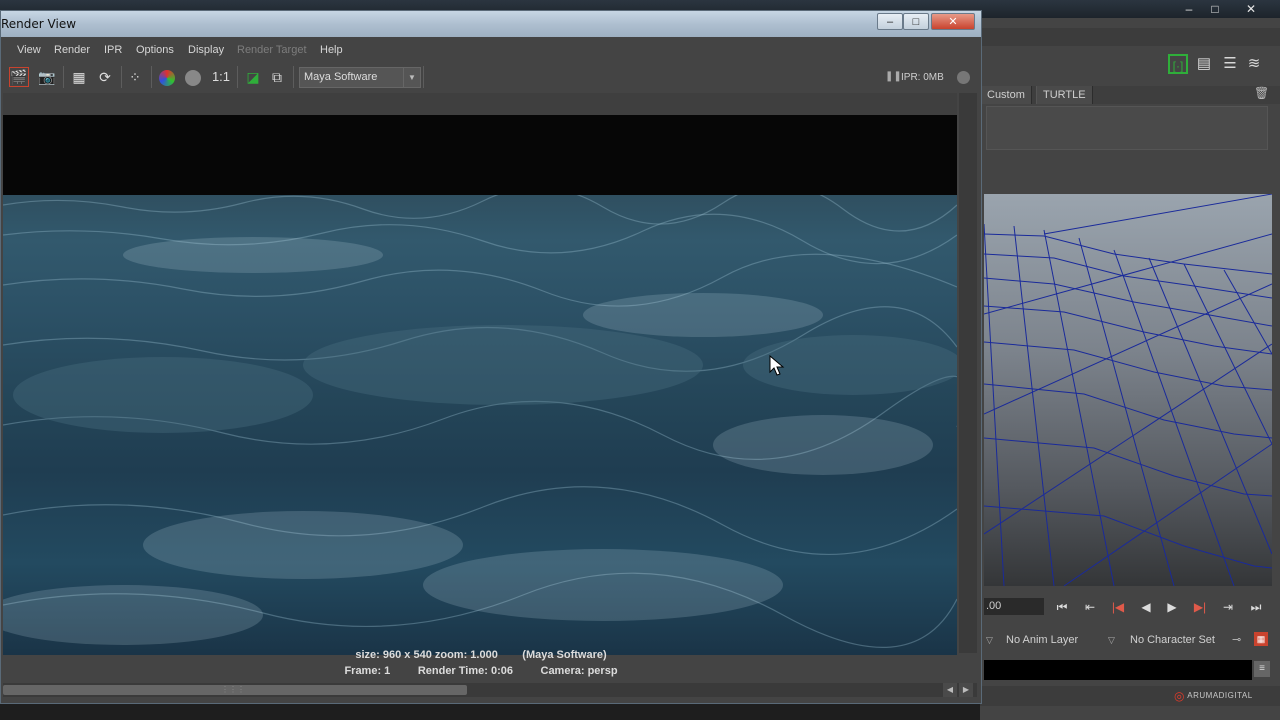  I want to click on redo-render-icon: 🎬, so click(19, 77).